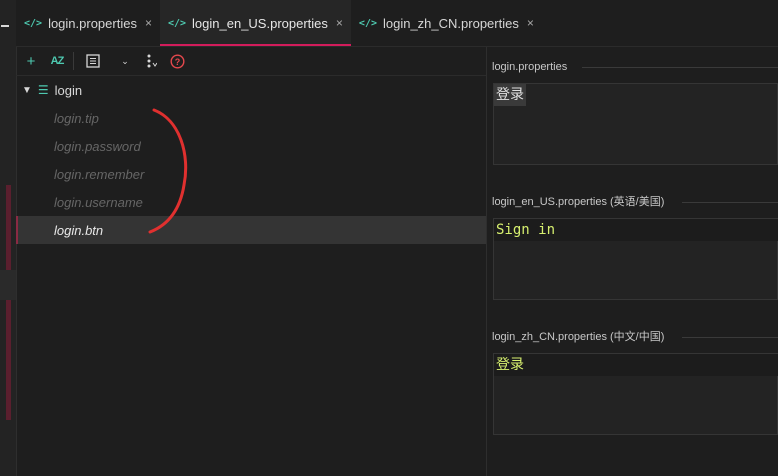  Describe the element at coordinates (98, 202) in the screenshot. I see `tree-item-label: login.username` at that location.